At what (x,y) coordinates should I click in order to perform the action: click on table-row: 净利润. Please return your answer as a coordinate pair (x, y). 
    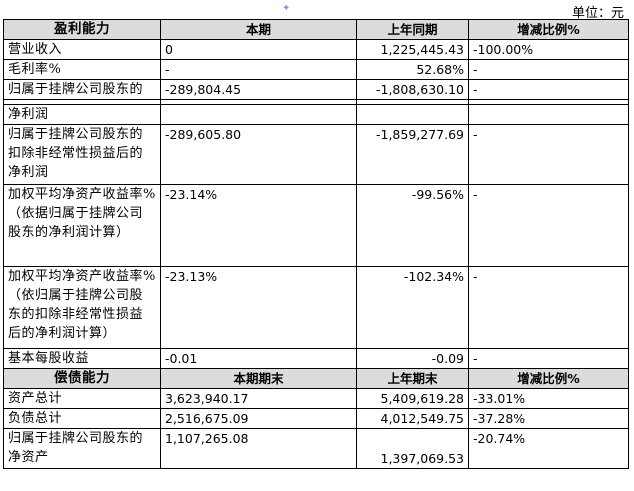
    Looking at the image, I should click on (316, 114).